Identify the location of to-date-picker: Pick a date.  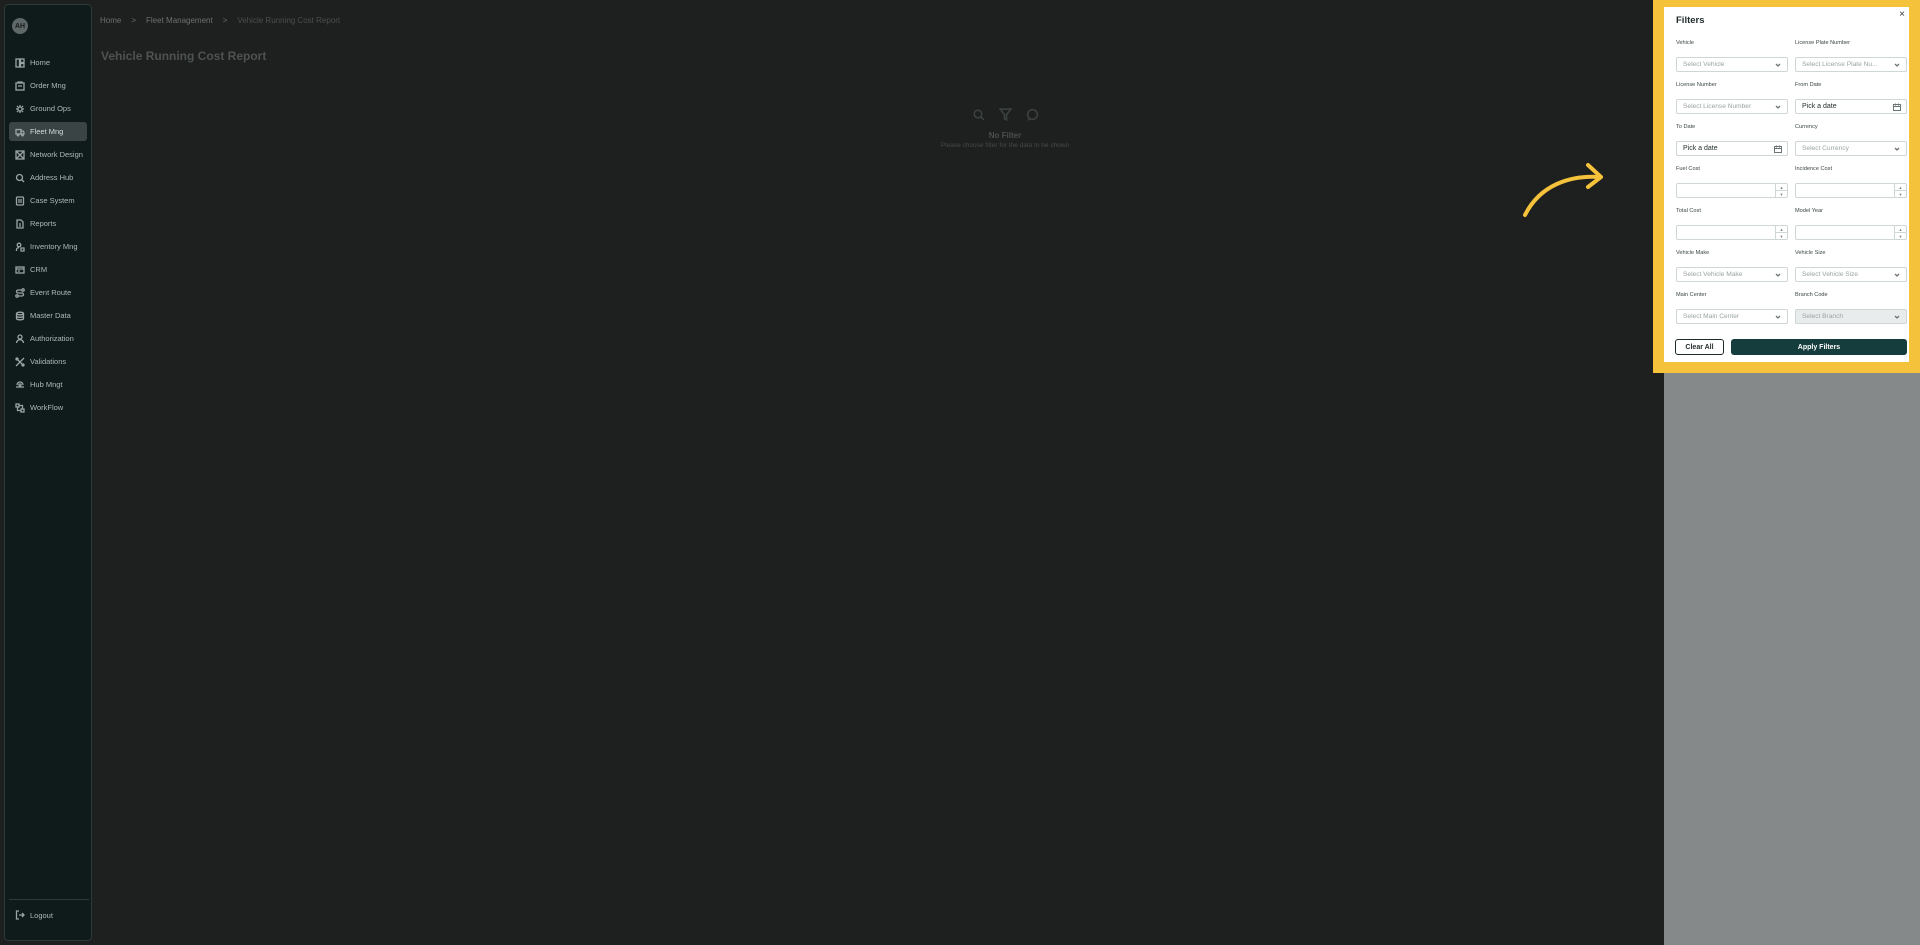
(1732, 148).